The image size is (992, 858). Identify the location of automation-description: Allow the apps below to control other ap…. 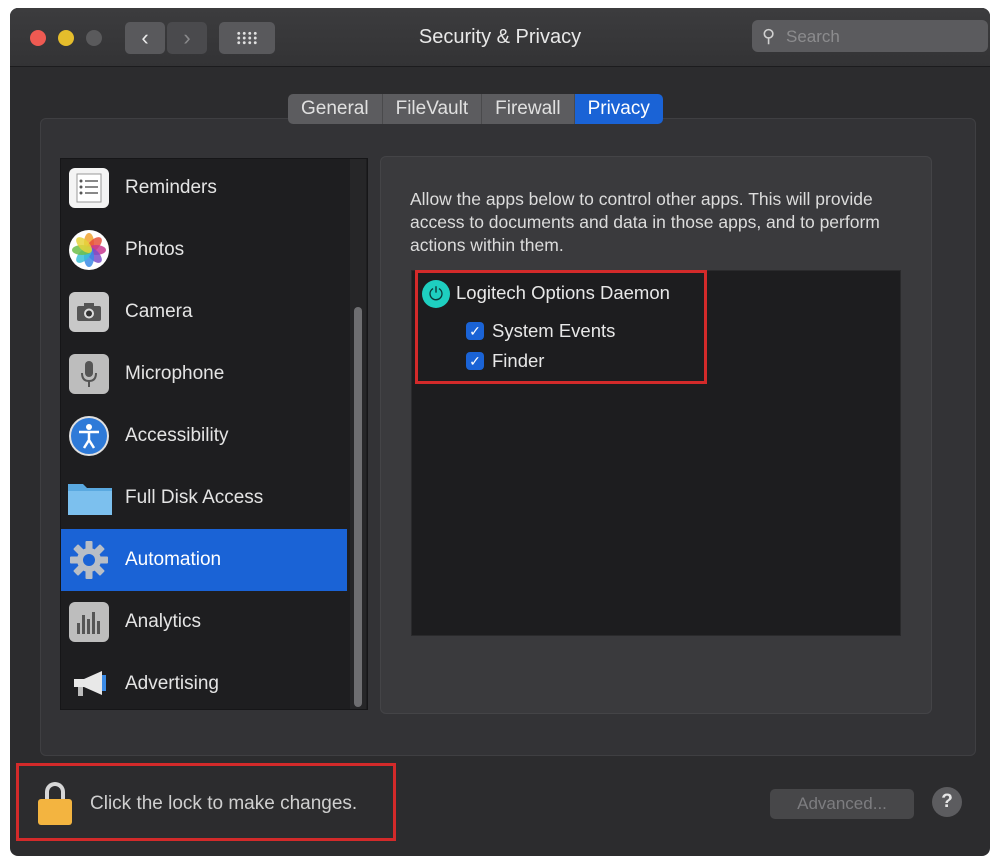
(645, 222).